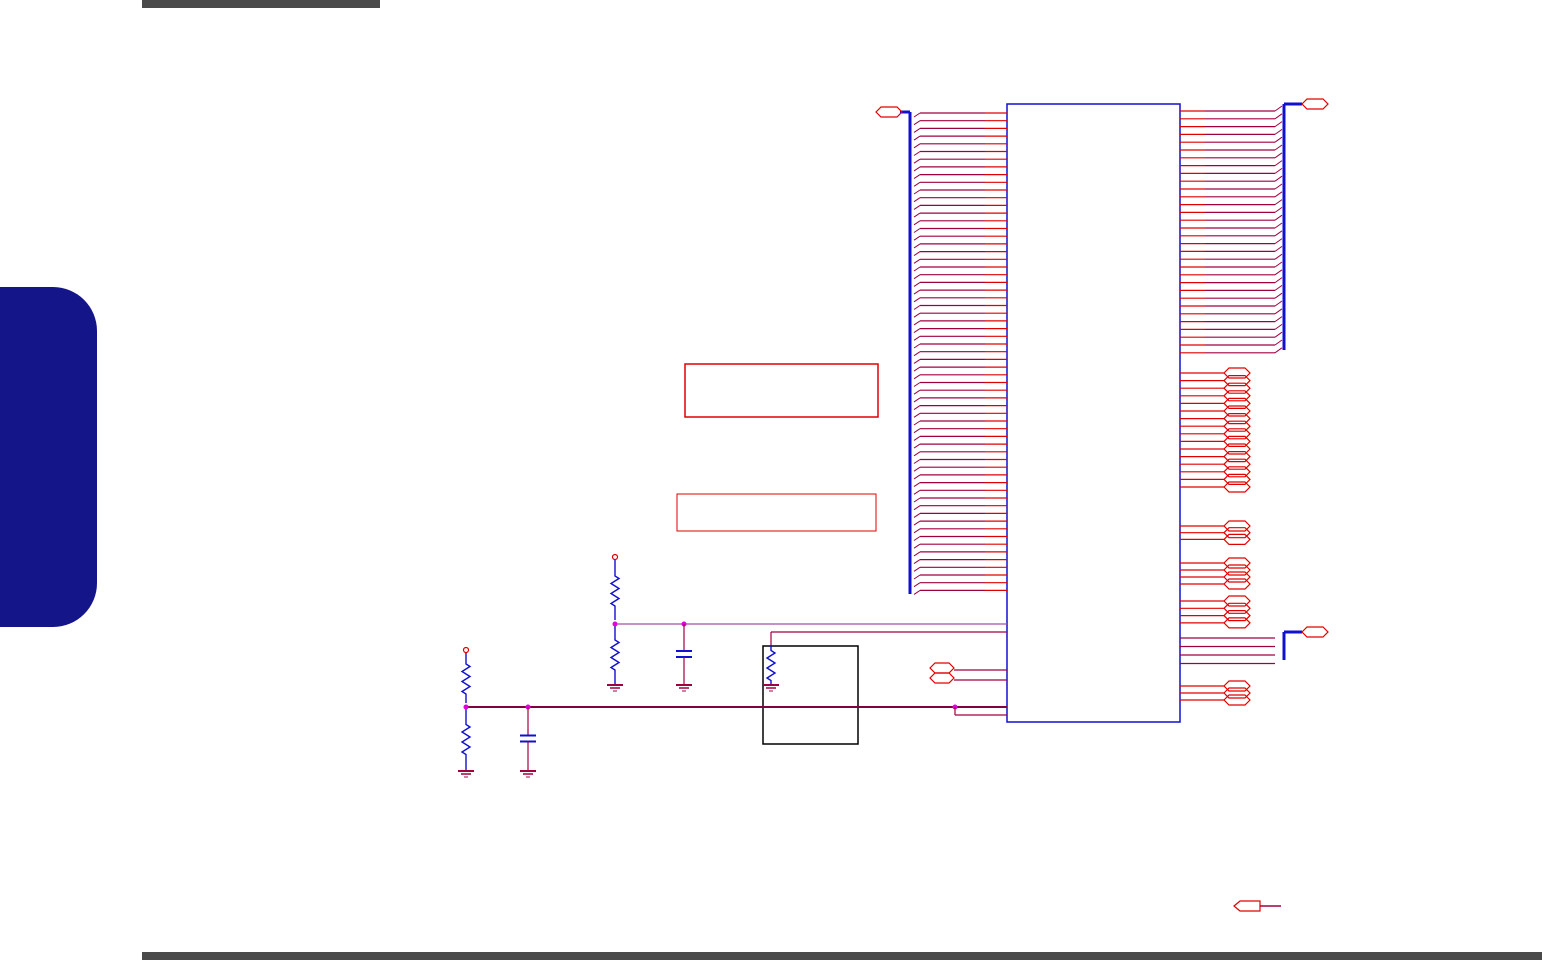  What do you see at coordinates (732, 665) in the screenshot?
I see `passive-network` at bounding box center [732, 665].